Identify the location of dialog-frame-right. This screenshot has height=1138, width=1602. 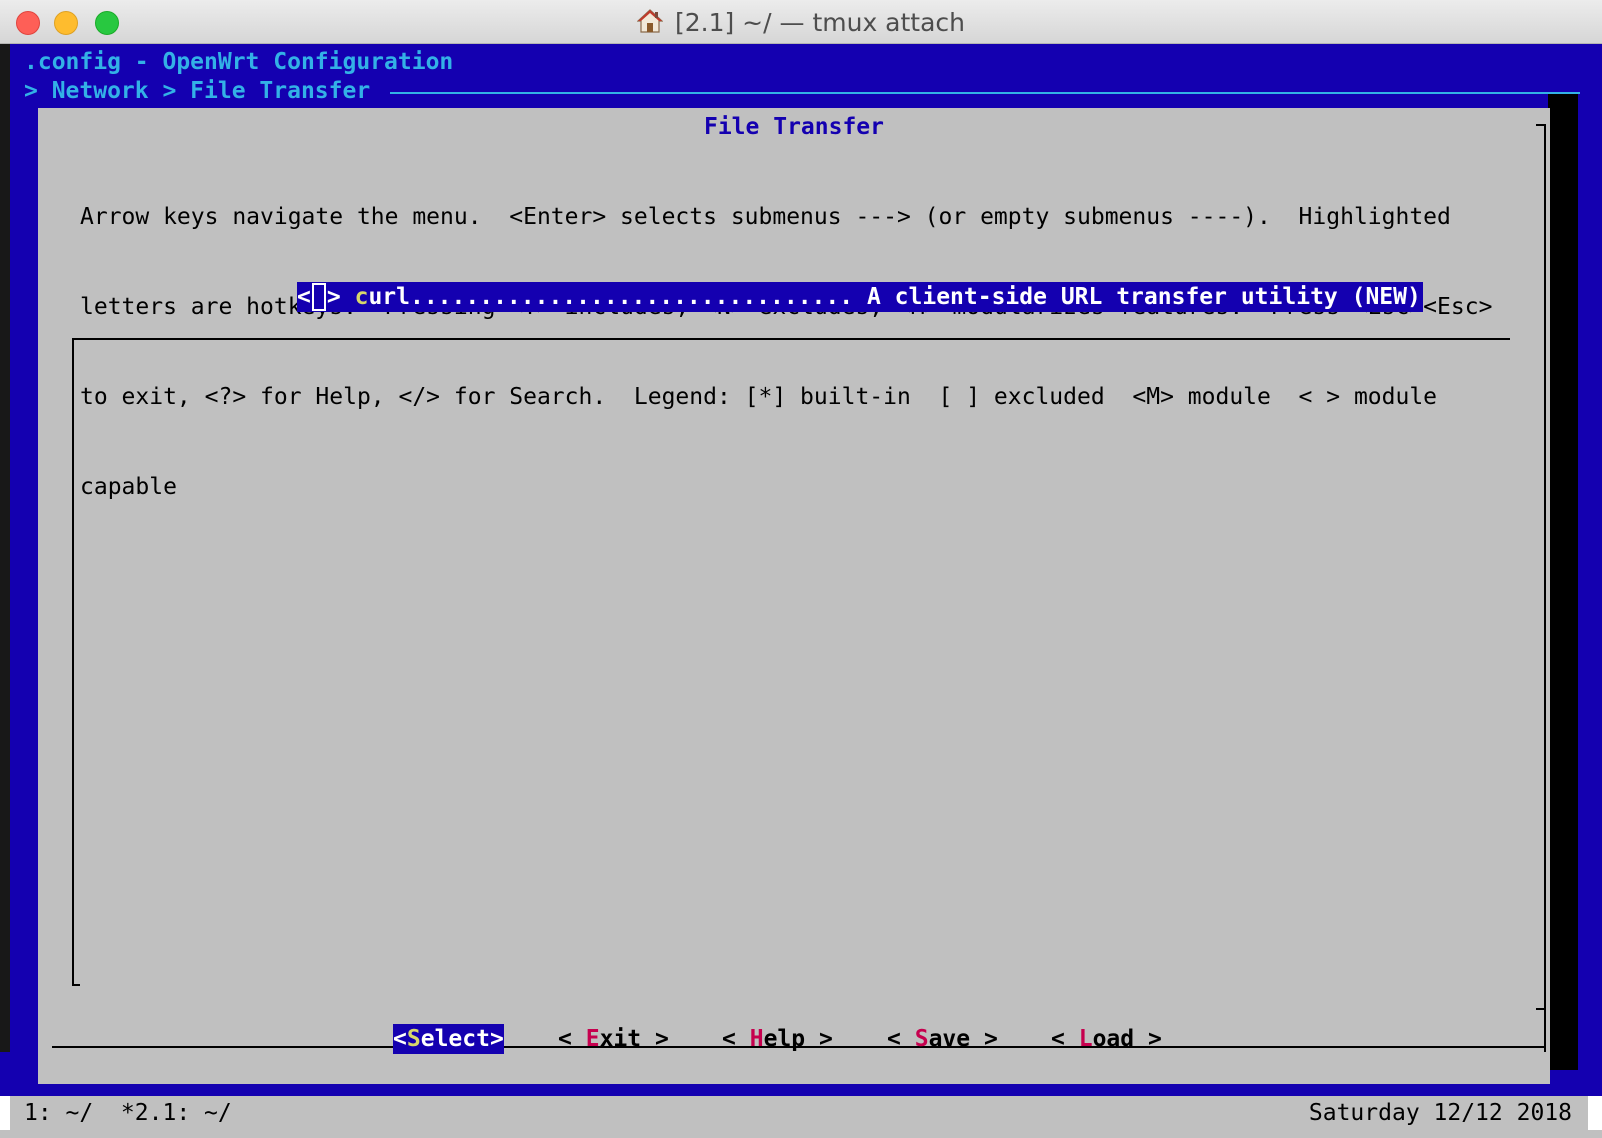
(1545, 588).